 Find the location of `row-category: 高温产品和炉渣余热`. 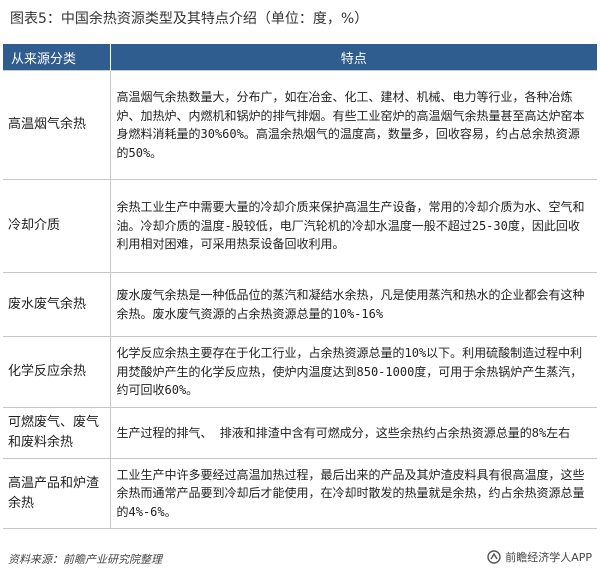

row-category: 高温产品和炉渣余热 is located at coordinates (57, 493).